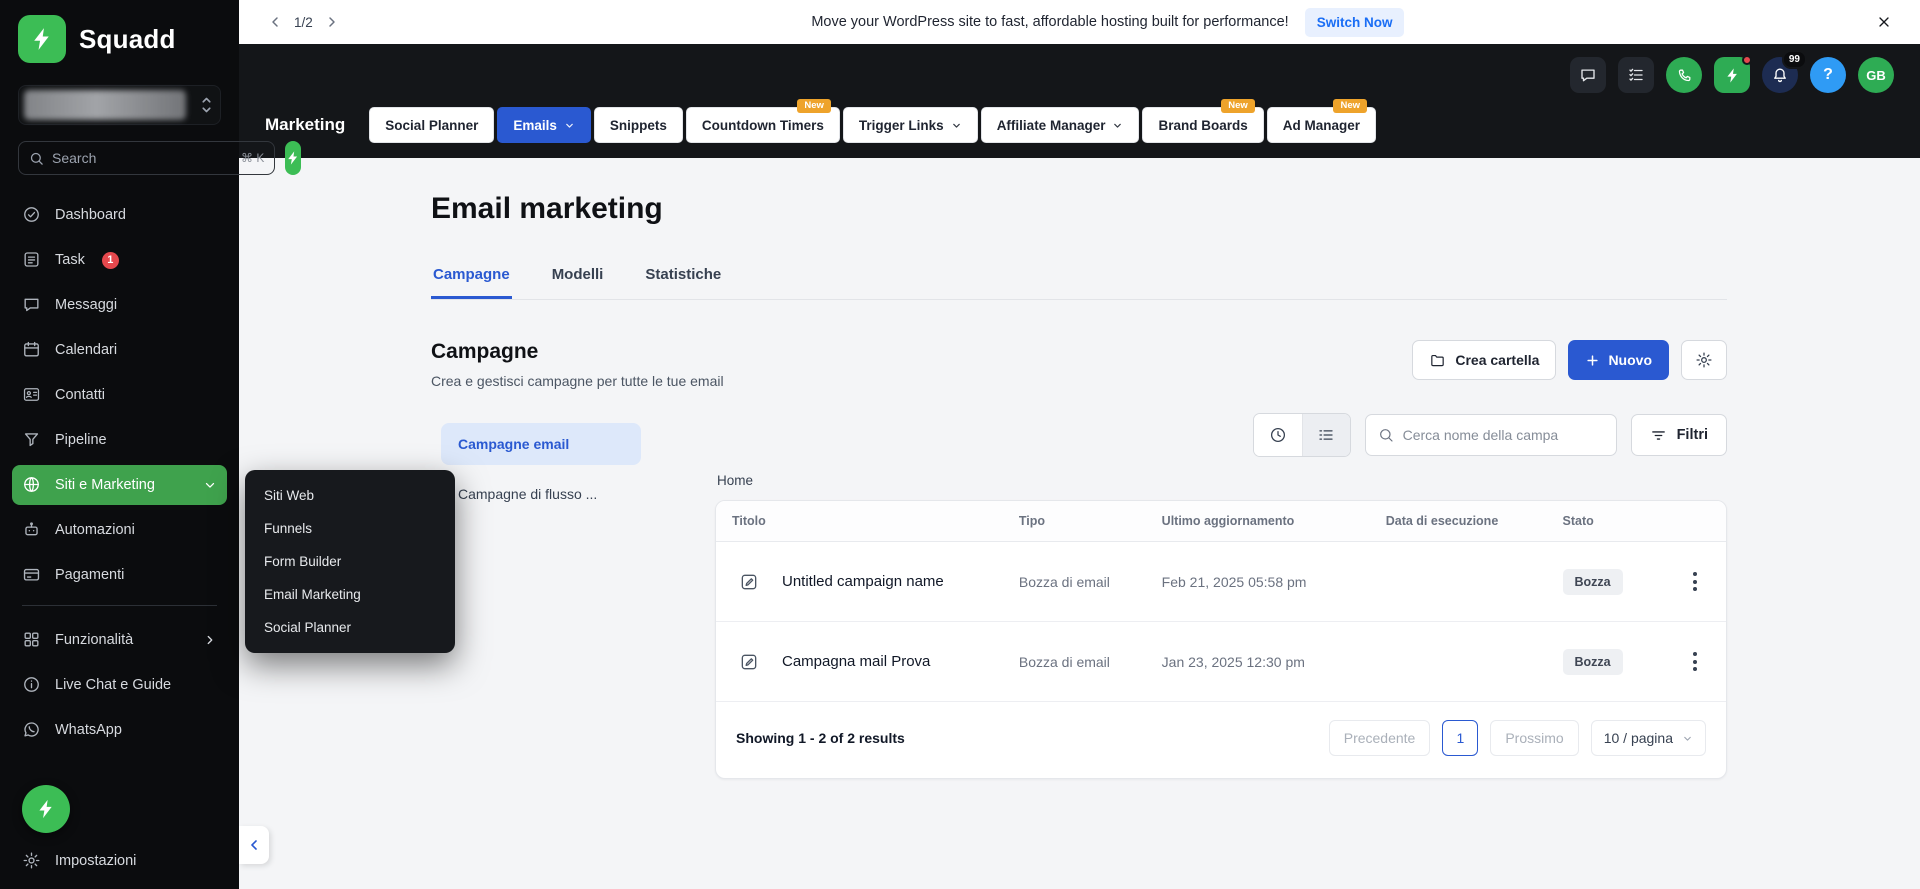  What do you see at coordinates (119, 730) in the screenshot?
I see `sidebar-item-whatsapp: WhatsApp` at bounding box center [119, 730].